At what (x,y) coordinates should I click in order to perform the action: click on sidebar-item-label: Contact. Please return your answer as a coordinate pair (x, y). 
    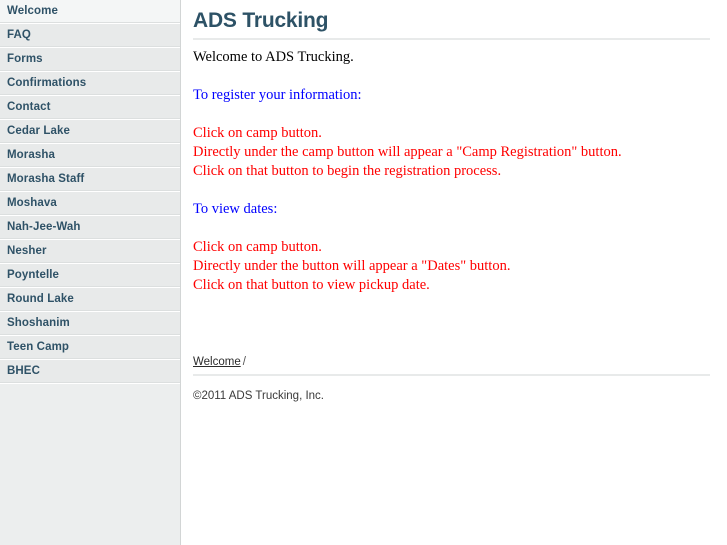
    Looking at the image, I should click on (29, 107).